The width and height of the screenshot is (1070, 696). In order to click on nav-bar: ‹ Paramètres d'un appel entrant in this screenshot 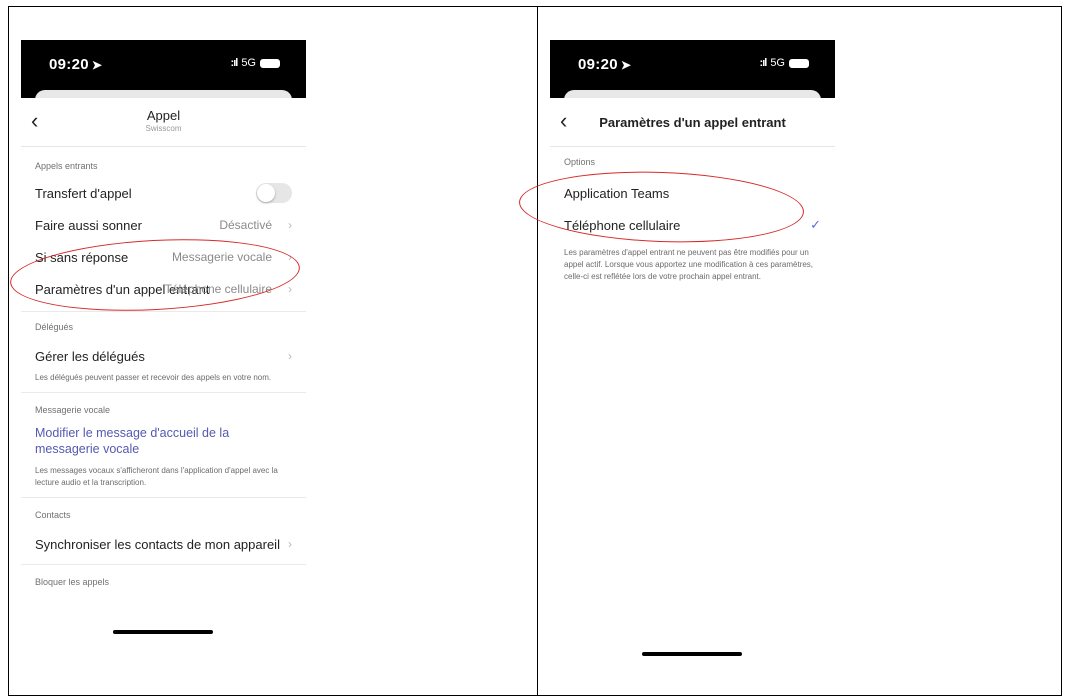, I will do `click(692, 122)`.